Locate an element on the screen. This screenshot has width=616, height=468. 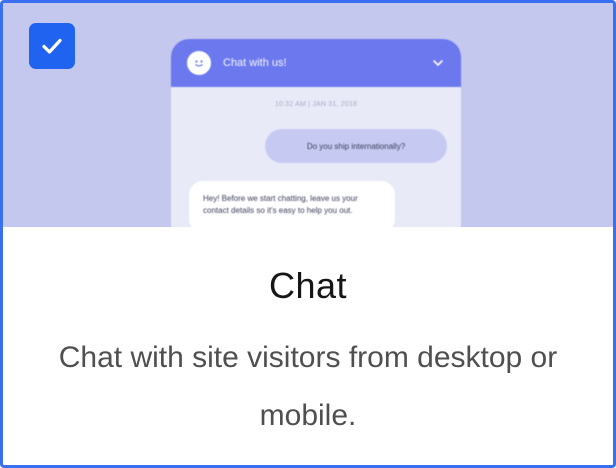
chat-widget-title: Chat with us! is located at coordinates (255, 63).